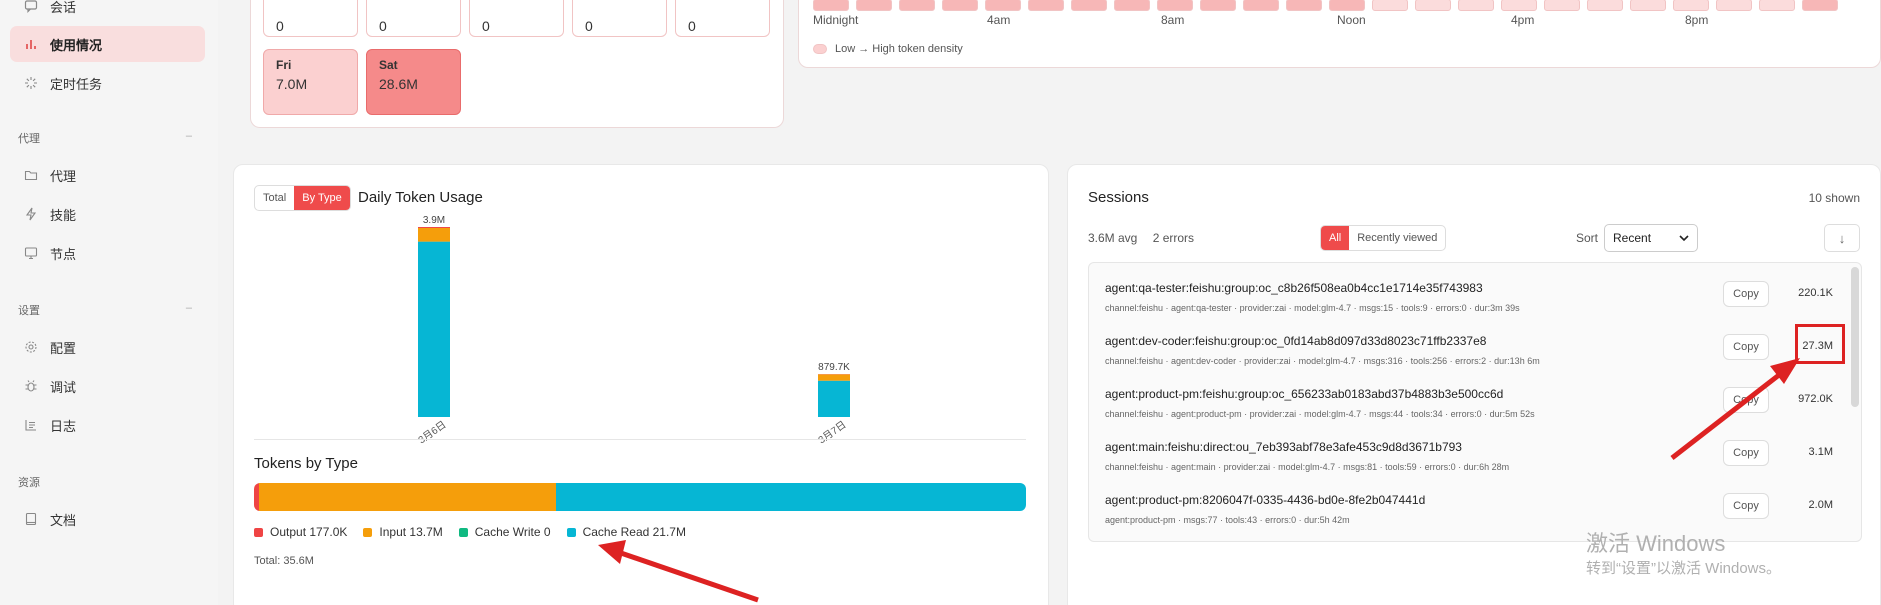  What do you see at coordinates (832, 432) in the screenshot?
I see `x-tick-label: 3月7日` at bounding box center [832, 432].